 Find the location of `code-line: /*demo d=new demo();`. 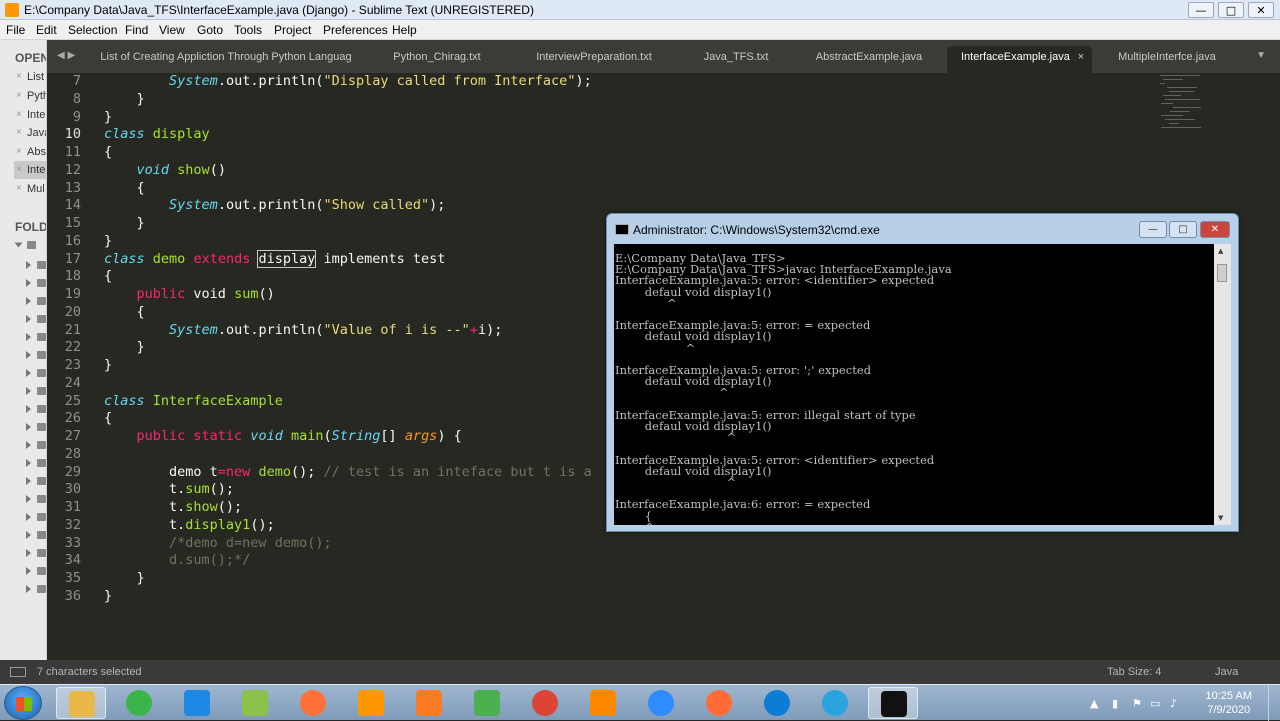

code-line: /*demo d=new demo(); is located at coordinates (218, 543).